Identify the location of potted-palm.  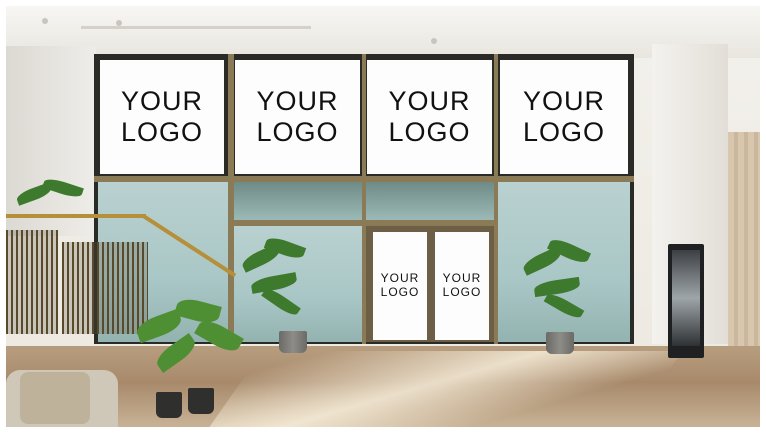
(556, 295).